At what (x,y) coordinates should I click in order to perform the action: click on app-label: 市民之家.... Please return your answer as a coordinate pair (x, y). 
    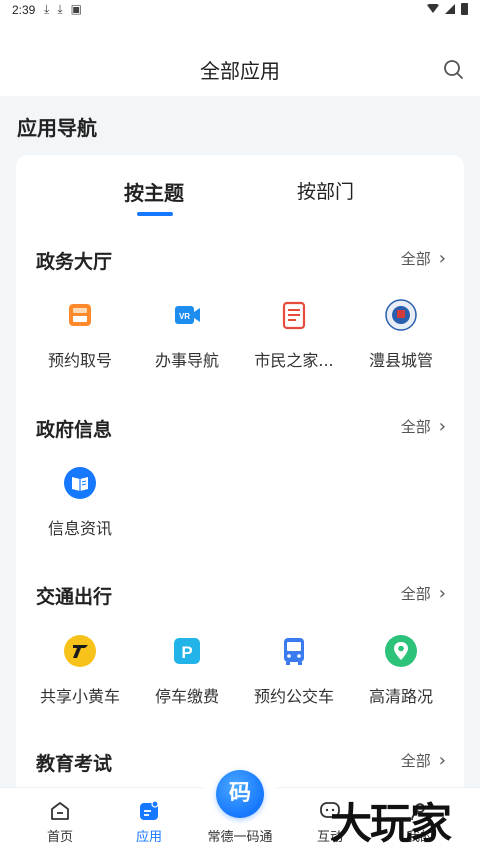
    Looking at the image, I should click on (294, 360).